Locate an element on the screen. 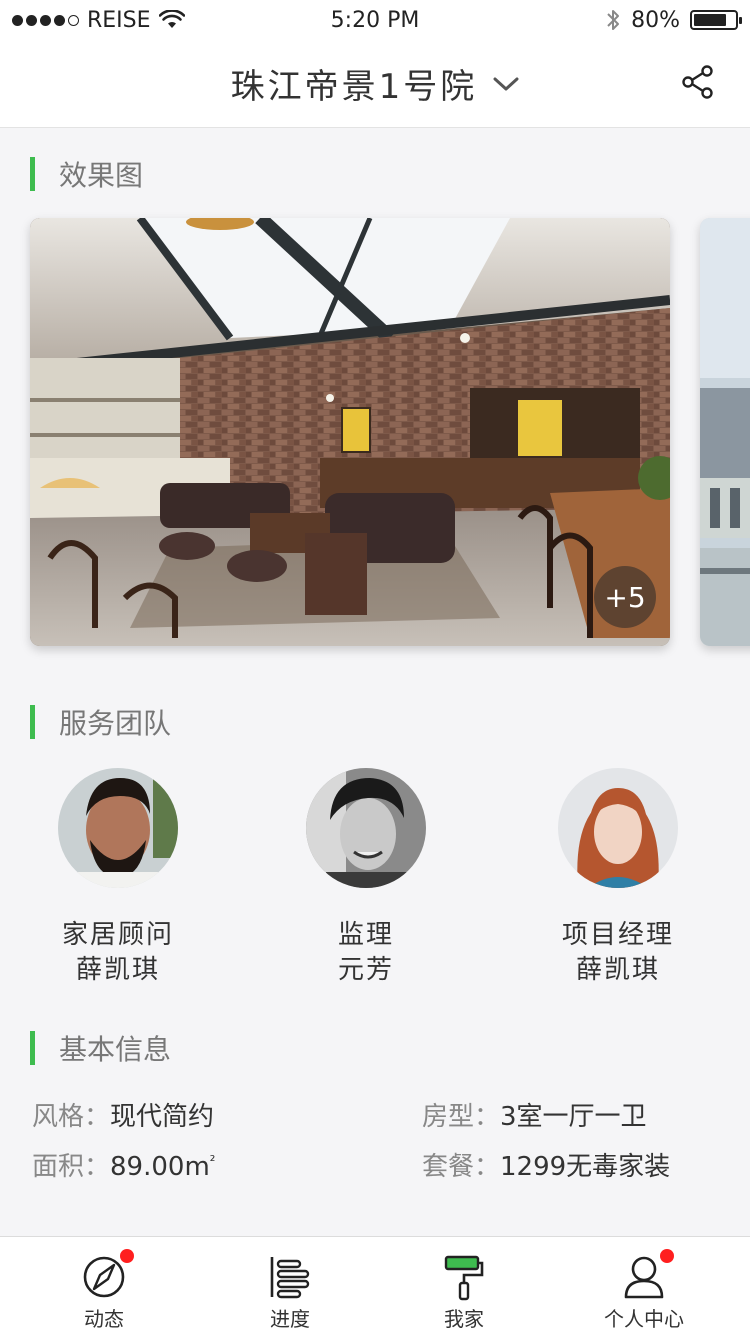 The width and height of the screenshot is (750, 1334). status-time: 5:20 PM is located at coordinates (375, 20).